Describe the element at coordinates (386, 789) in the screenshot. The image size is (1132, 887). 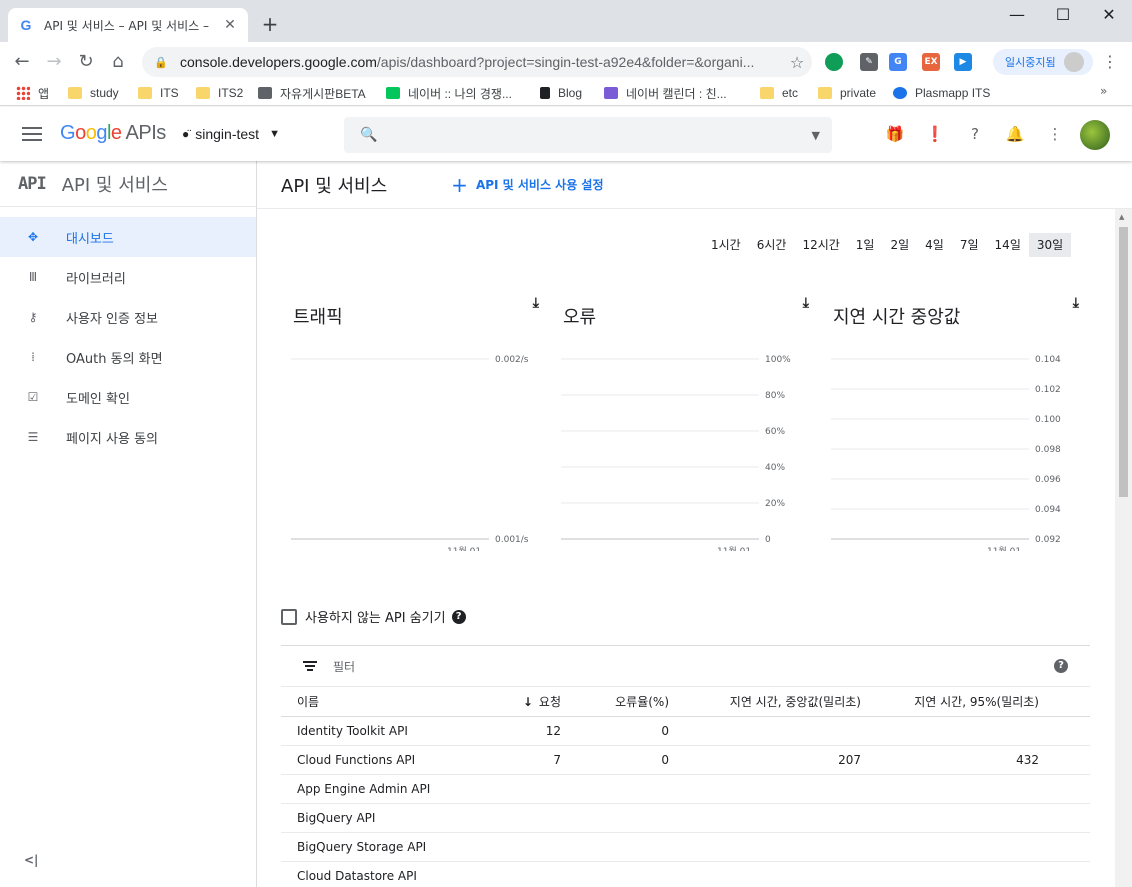
I see `api-name-cell: App Engine Admin API` at that location.